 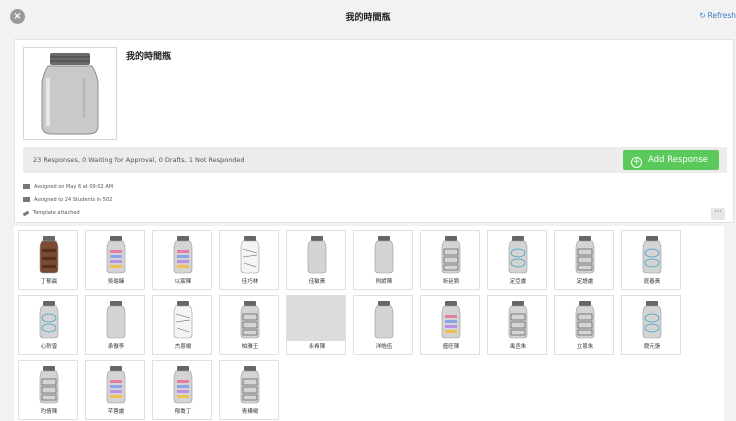 I want to click on student-name: 丁郁晨, so click(x=49, y=282).